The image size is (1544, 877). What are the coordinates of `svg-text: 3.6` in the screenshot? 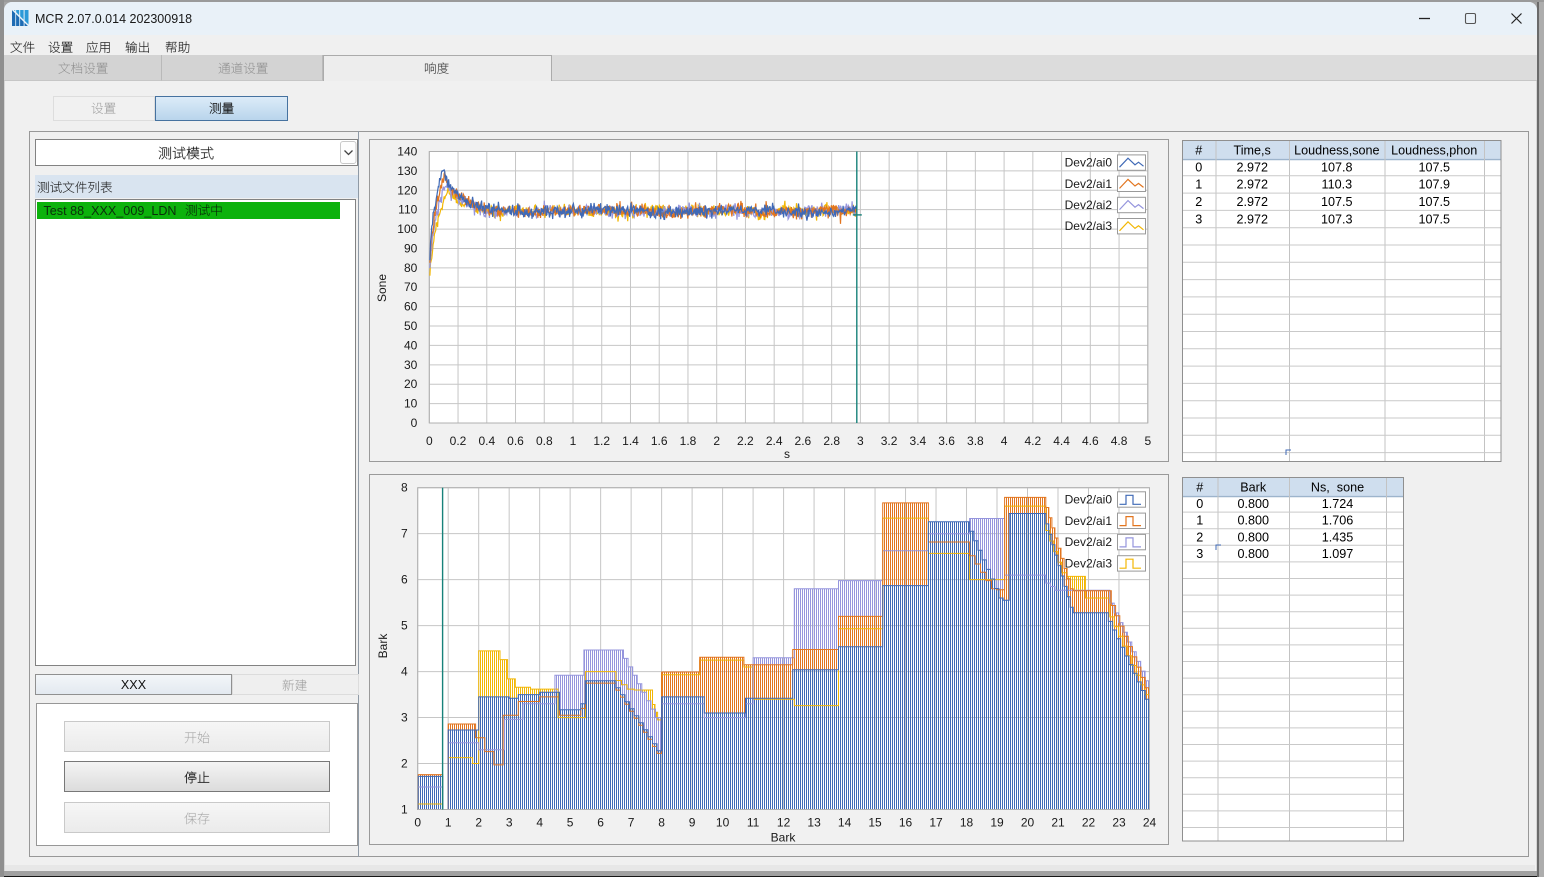 It's located at (946, 441).